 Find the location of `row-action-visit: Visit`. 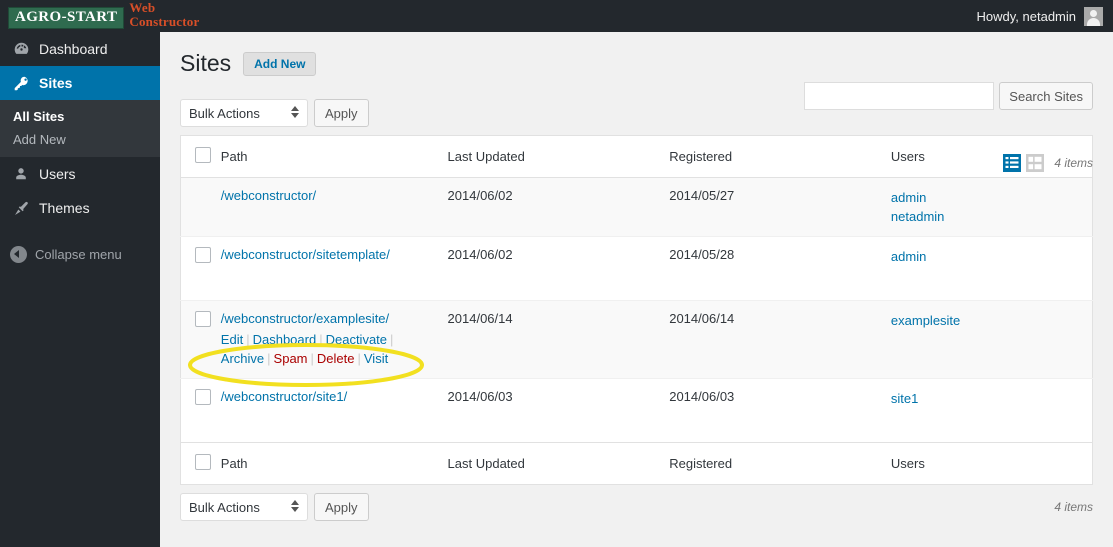

row-action-visit: Visit is located at coordinates (376, 358).